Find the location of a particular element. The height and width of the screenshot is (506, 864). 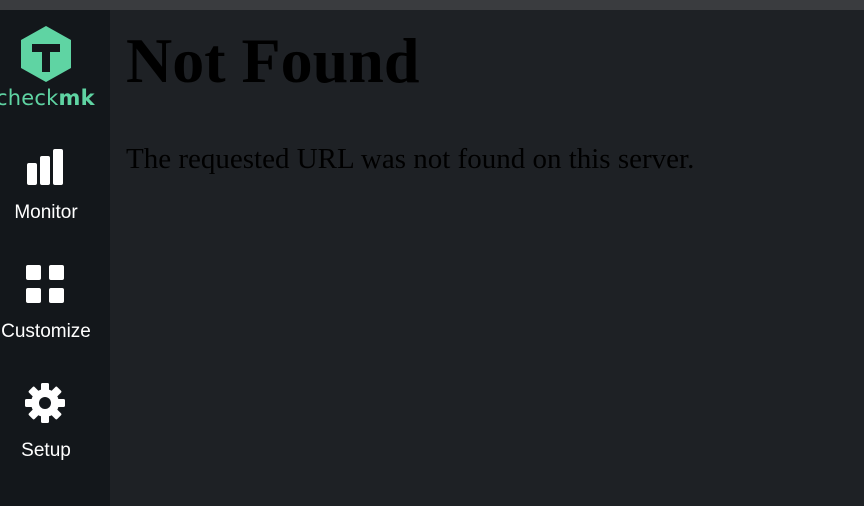

nav-item-setup: Setup is located at coordinates (55, 427).